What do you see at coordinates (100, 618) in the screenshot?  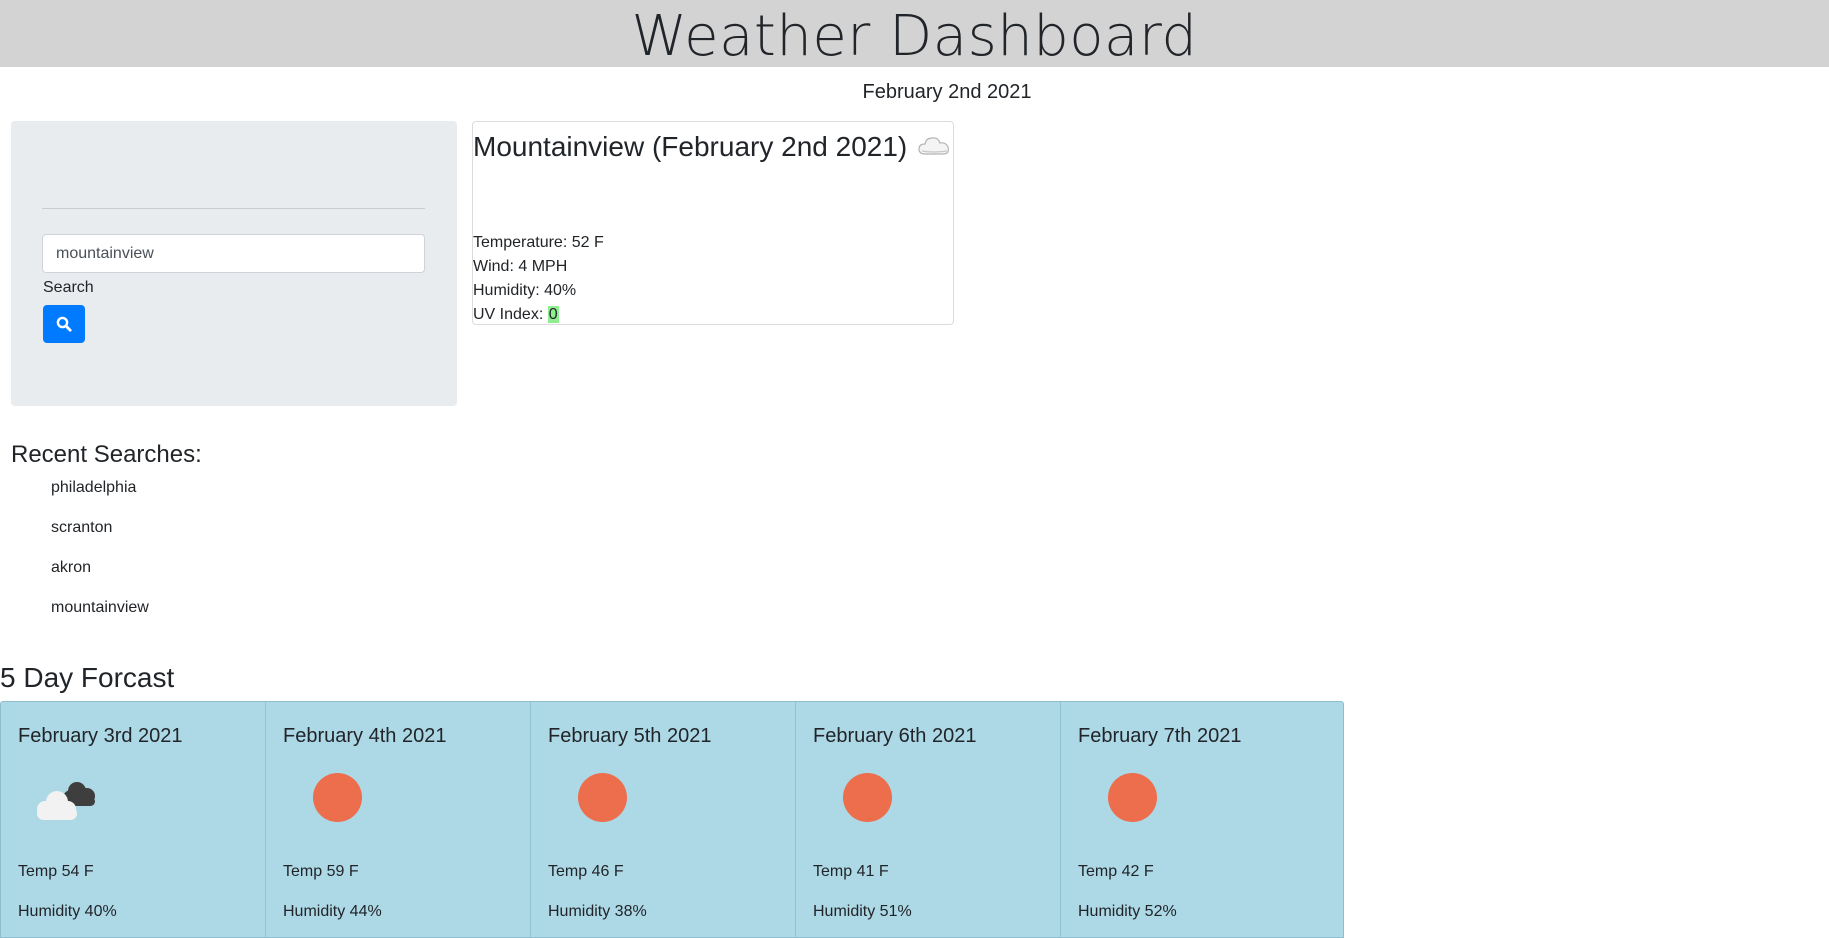 I see `recent-search-item: mountainview` at bounding box center [100, 618].